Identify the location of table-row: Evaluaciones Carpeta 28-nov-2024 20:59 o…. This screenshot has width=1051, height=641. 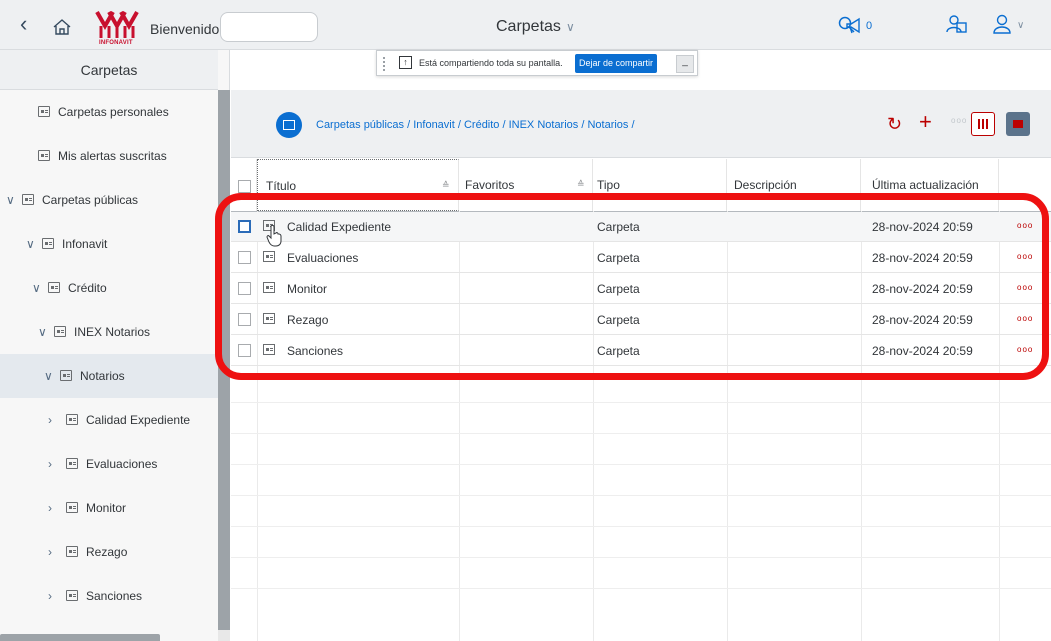
(641, 258).